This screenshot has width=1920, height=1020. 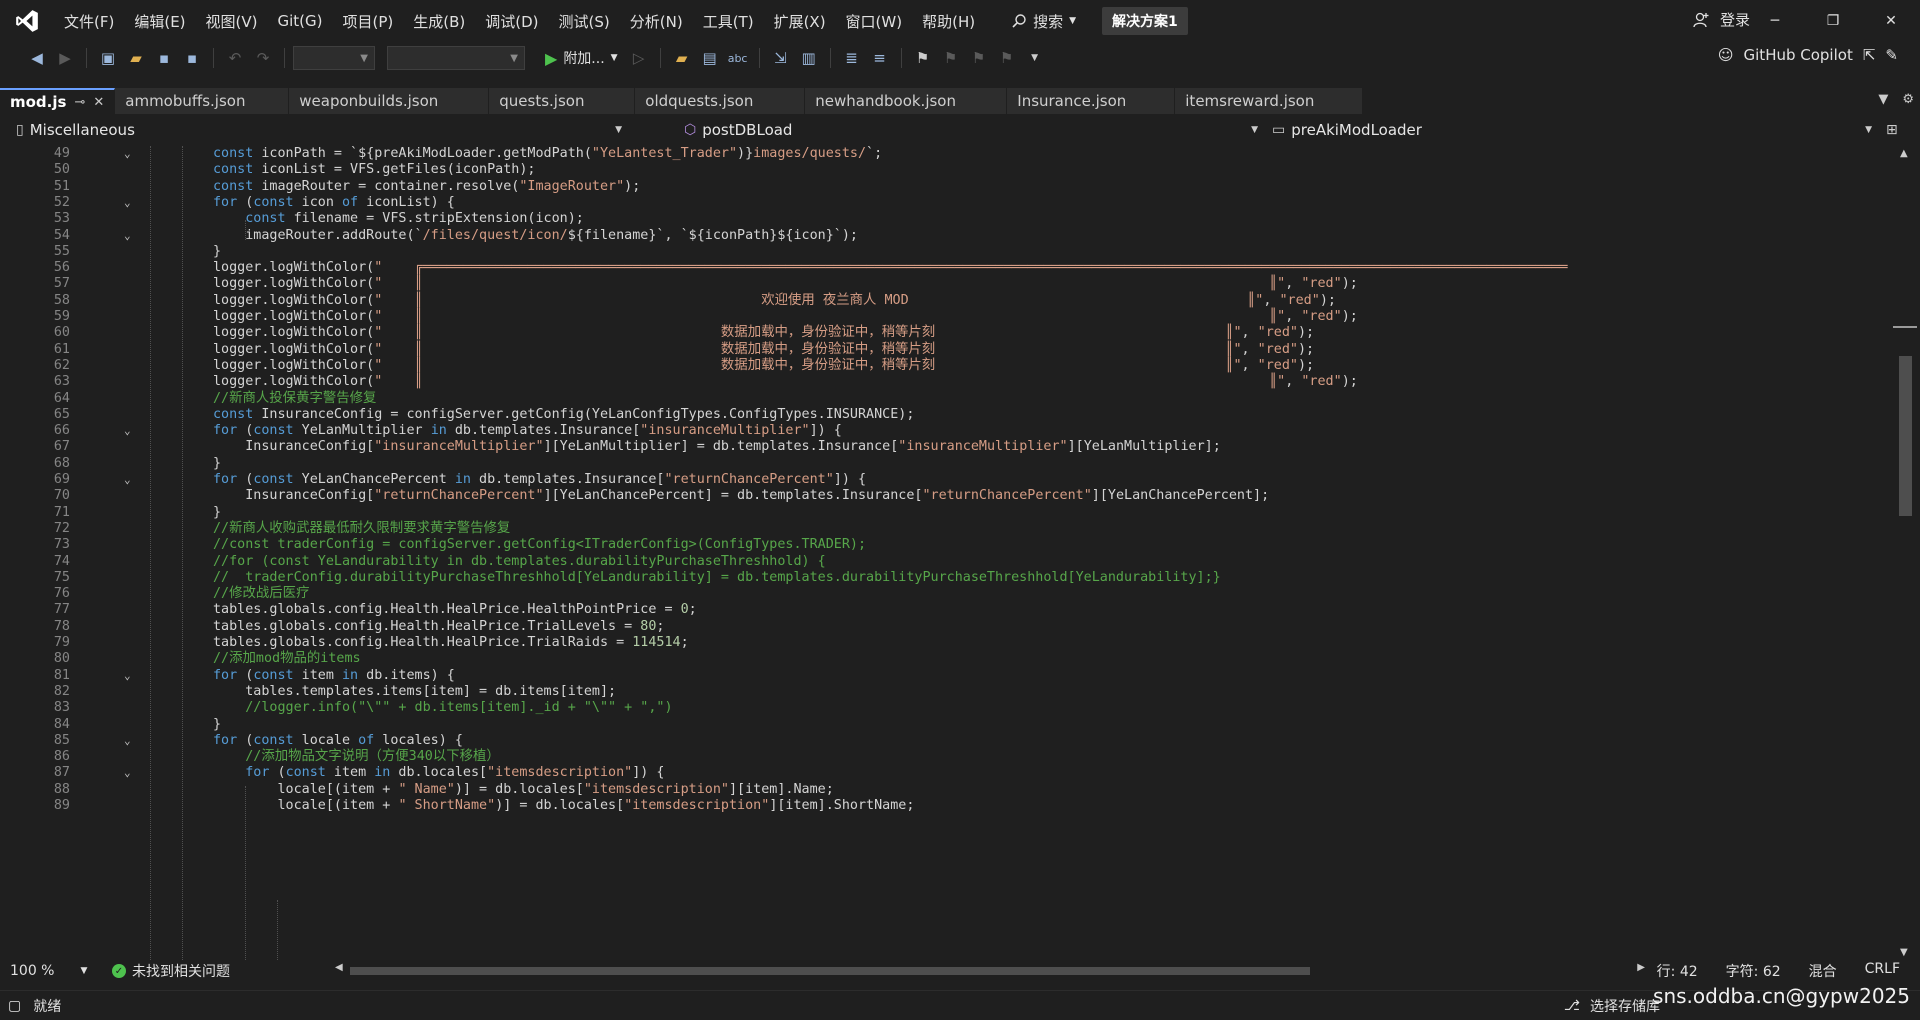 I want to click on tab-insurance: Insurance.json, so click(x=1091, y=101).